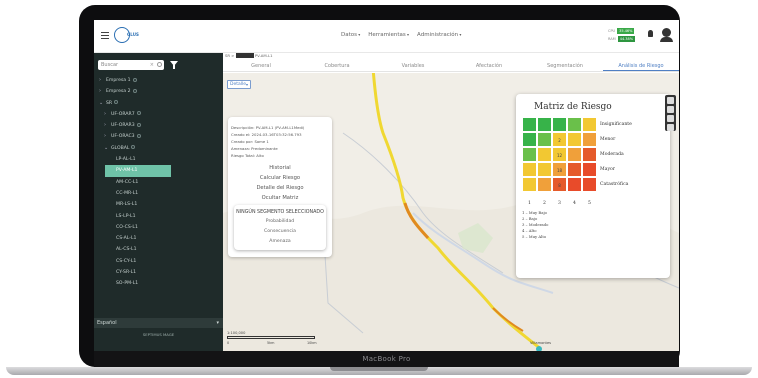 This screenshot has width=758, height=378. What do you see at coordinates (158, 103) in the screenshot?
I see `tree-item: ⌄ SR` at bounding box center [158, 103].